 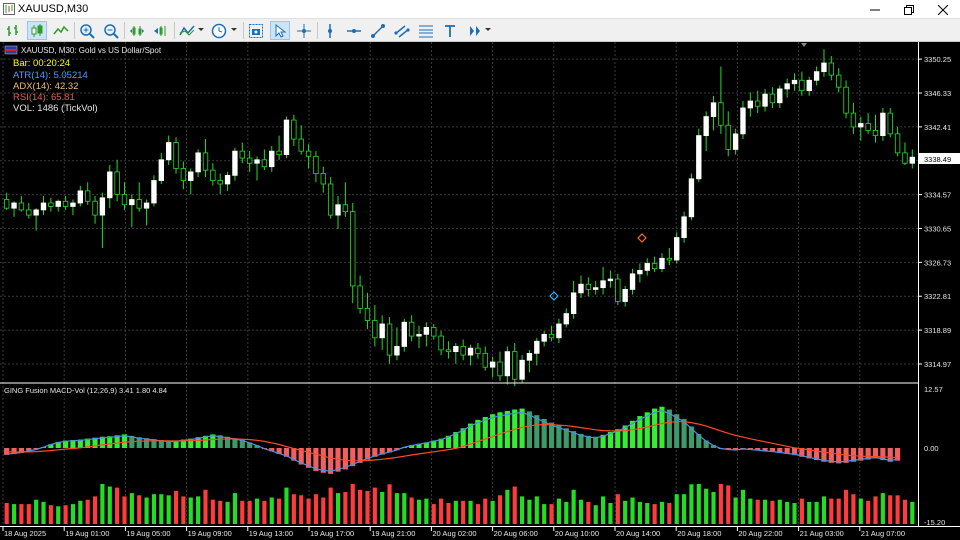 What do you see at coordinates (822, 533) in the screenshot?
I see `time-label: 21 Aug 03:00` at bounding box center [822, 533].